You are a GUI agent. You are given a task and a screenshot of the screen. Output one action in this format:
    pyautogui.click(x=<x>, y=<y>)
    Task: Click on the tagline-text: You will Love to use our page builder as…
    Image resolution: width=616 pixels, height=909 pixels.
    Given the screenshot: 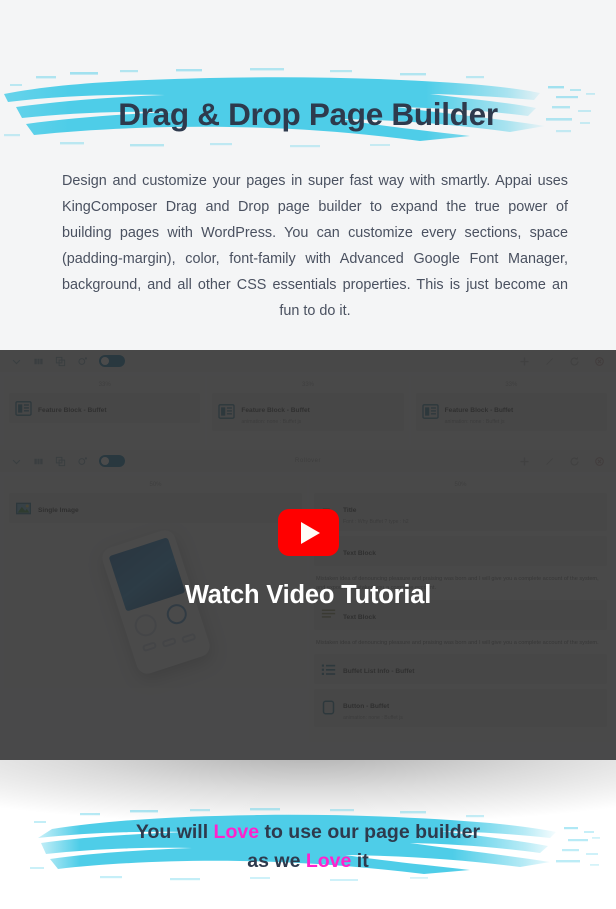 What is the action you would take?
    pyautogui.click(x=308, y=847)
    